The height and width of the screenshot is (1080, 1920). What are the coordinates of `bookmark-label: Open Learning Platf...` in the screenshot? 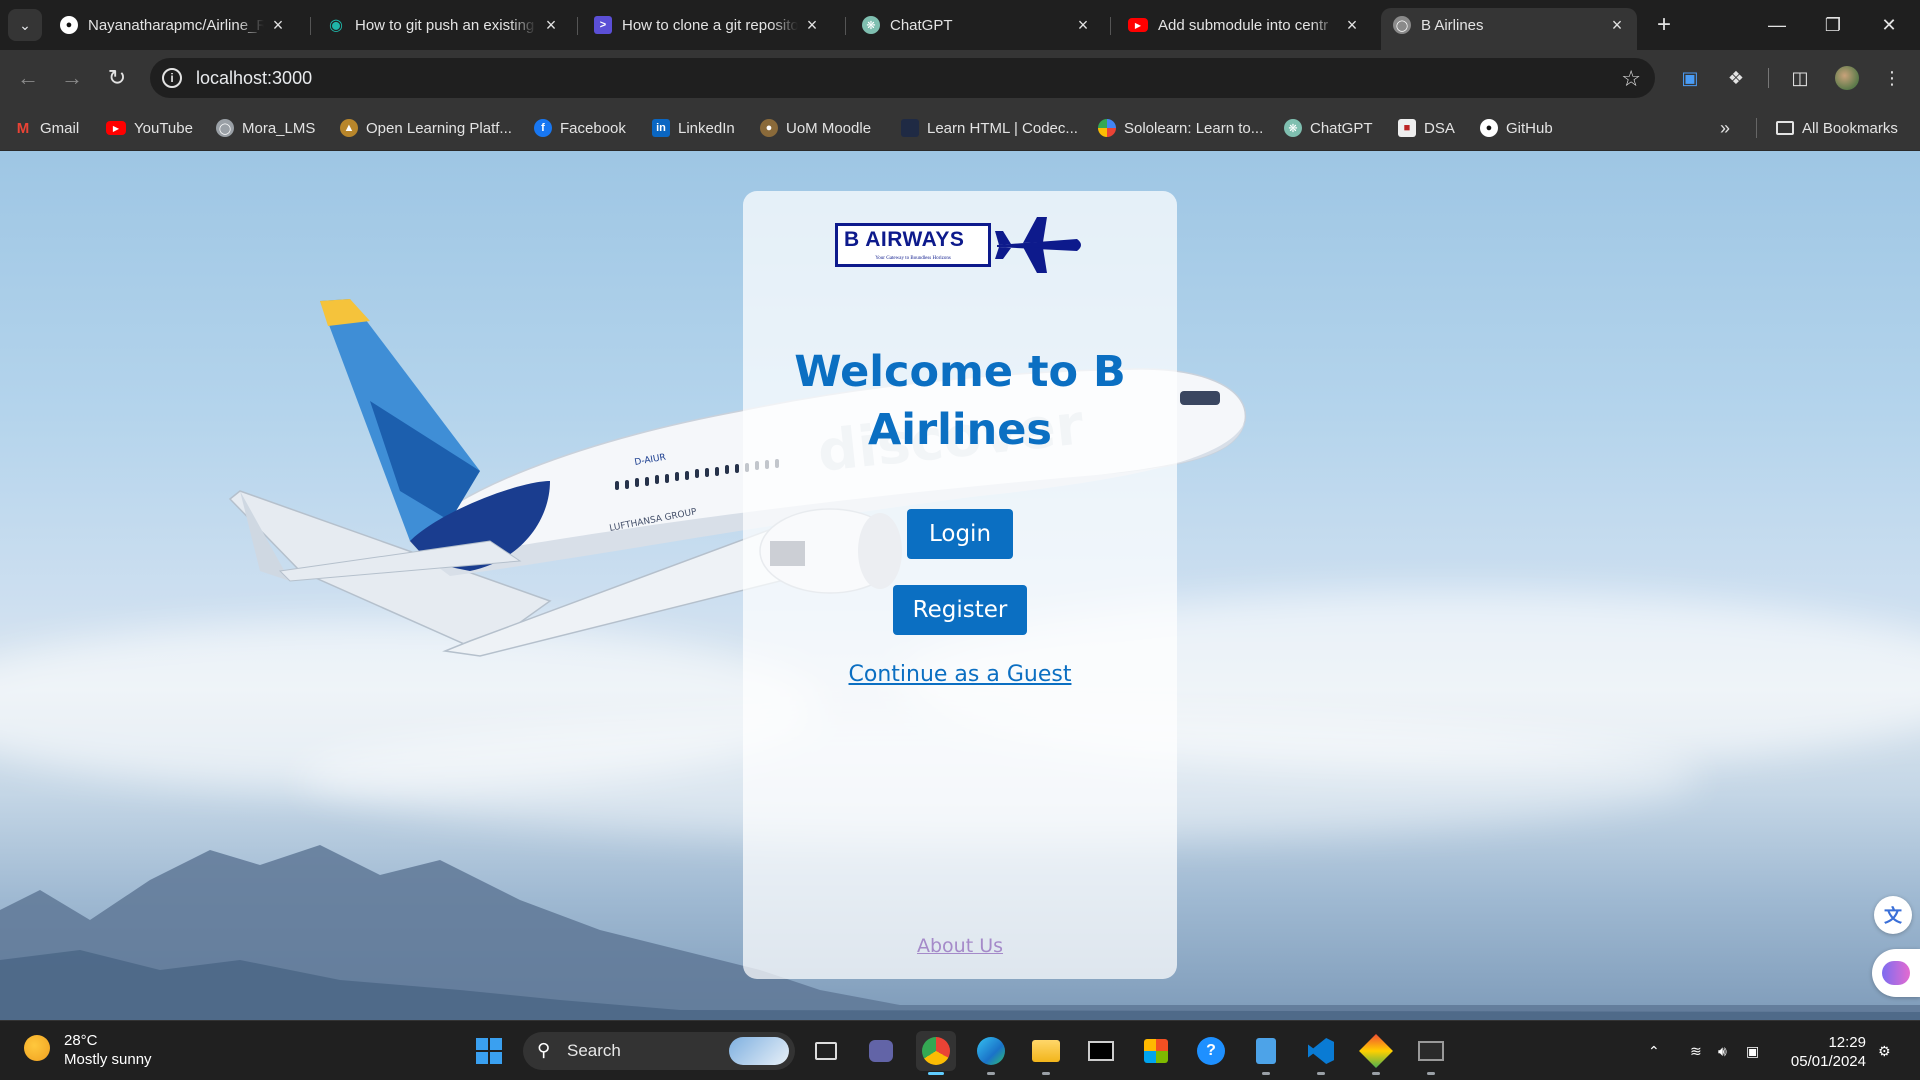 It's located at (439, 128).